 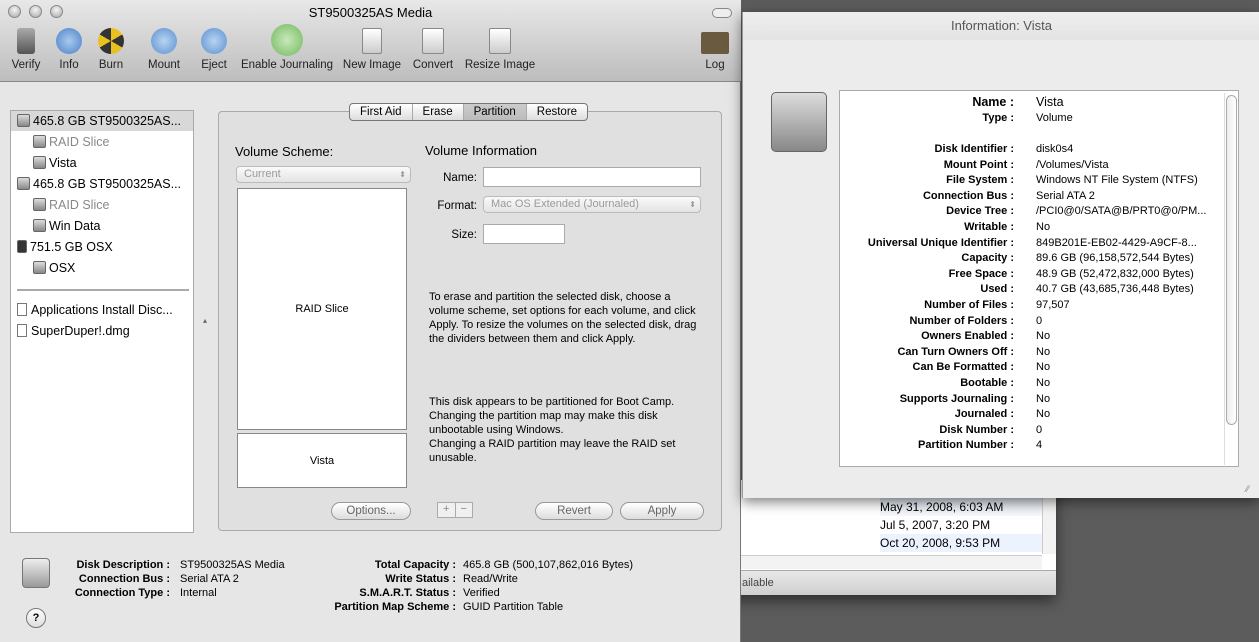 What do you see at coordinates (1039, 445) in the screenshot?
I see `info-value: 4` at bounding box center [1039, 445].